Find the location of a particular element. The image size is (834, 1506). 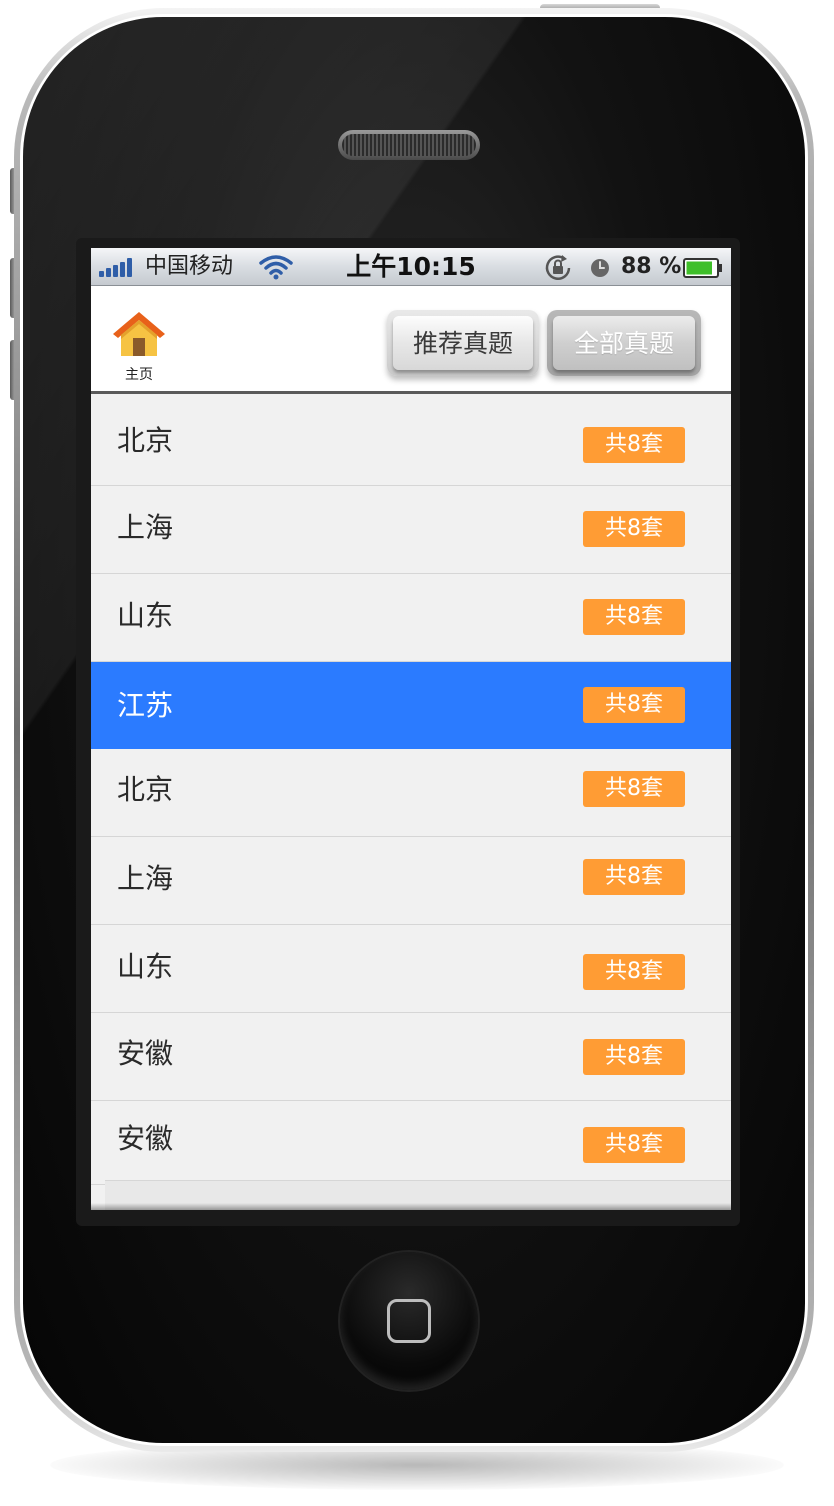

tab-all-exams: 全部真题 is located at coordinates (624, 343).